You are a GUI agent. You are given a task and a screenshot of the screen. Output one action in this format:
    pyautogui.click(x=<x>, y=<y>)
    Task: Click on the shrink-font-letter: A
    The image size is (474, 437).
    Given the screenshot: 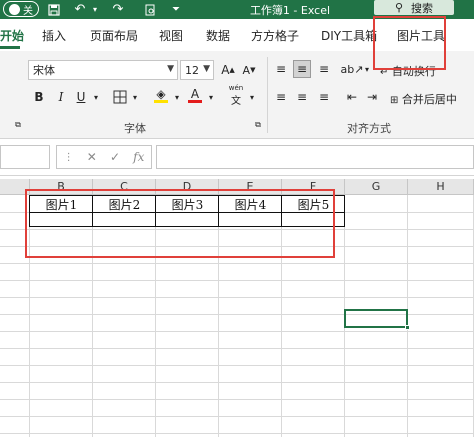 What is the action you would take?
    pyautogui.click(x=246, y=70)
    